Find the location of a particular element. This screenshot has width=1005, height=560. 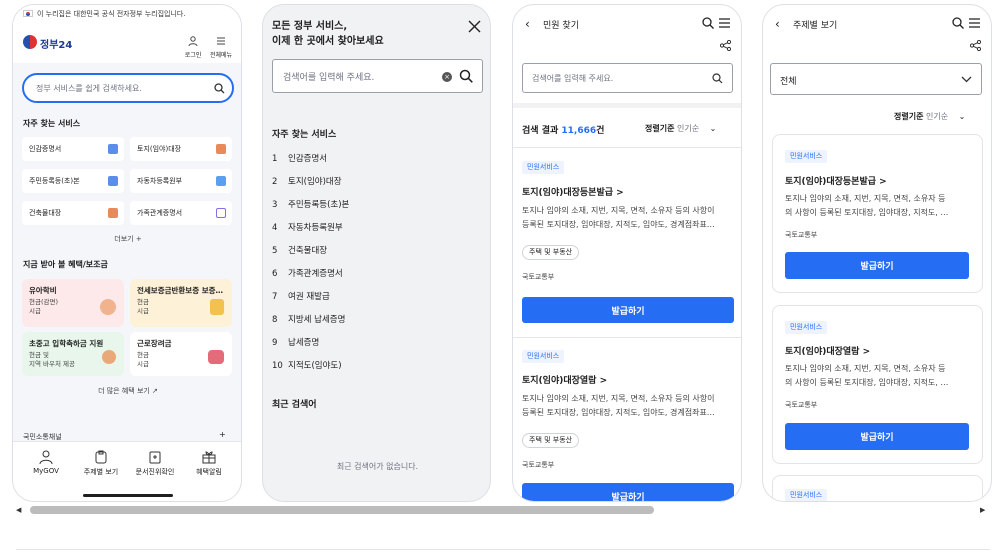

freq-item: 토지(임야)대장 is located at coordinates (181, 149).